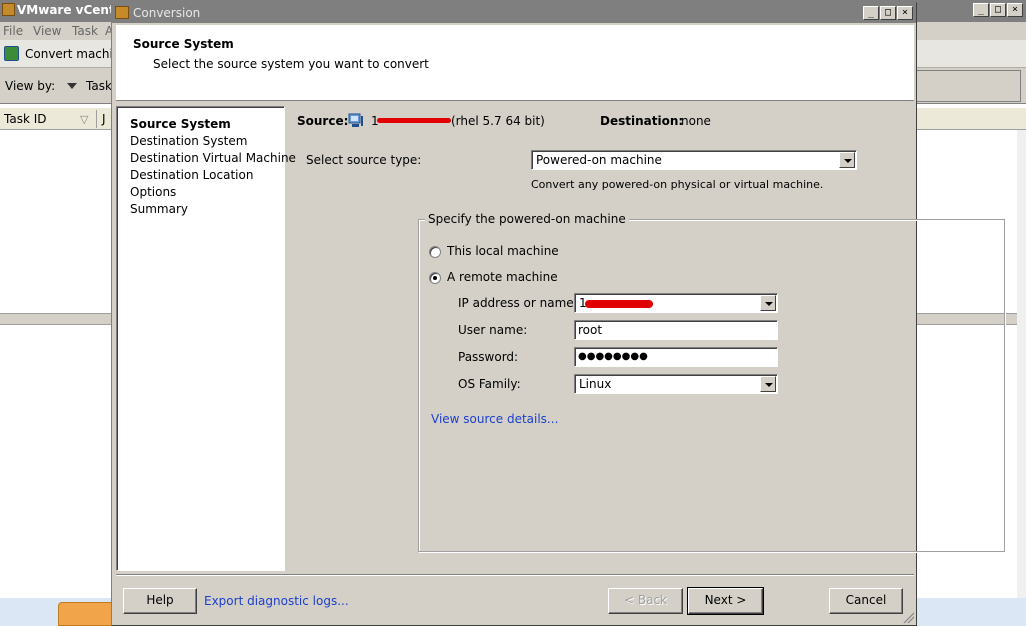  Describe the element at coordinates (72, 86) in the screenshot. I see `view-by-dropdown-icon` at that location.